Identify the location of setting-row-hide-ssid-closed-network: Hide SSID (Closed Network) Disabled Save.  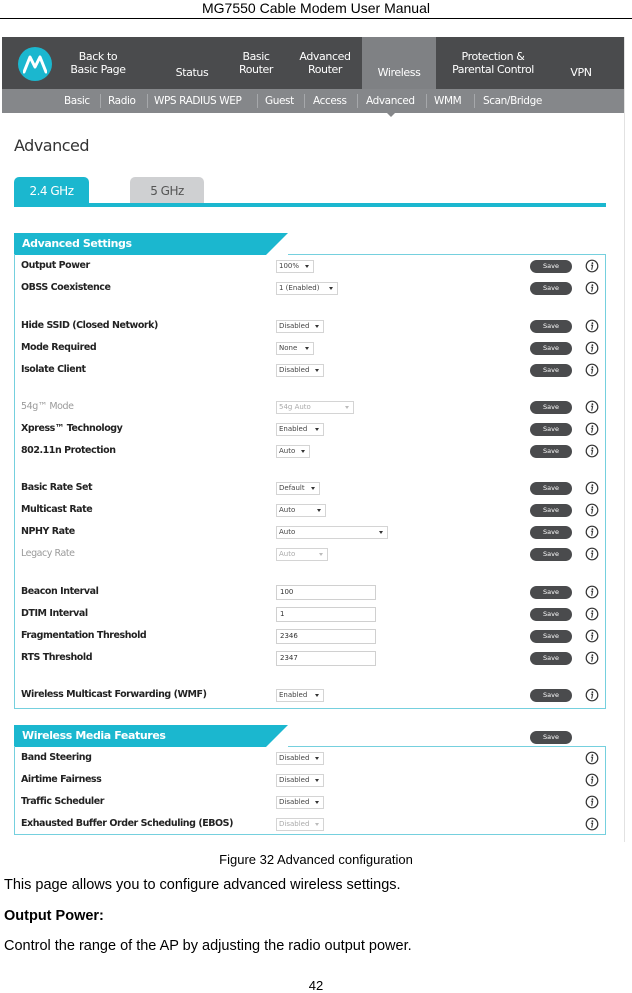
(313, 327).